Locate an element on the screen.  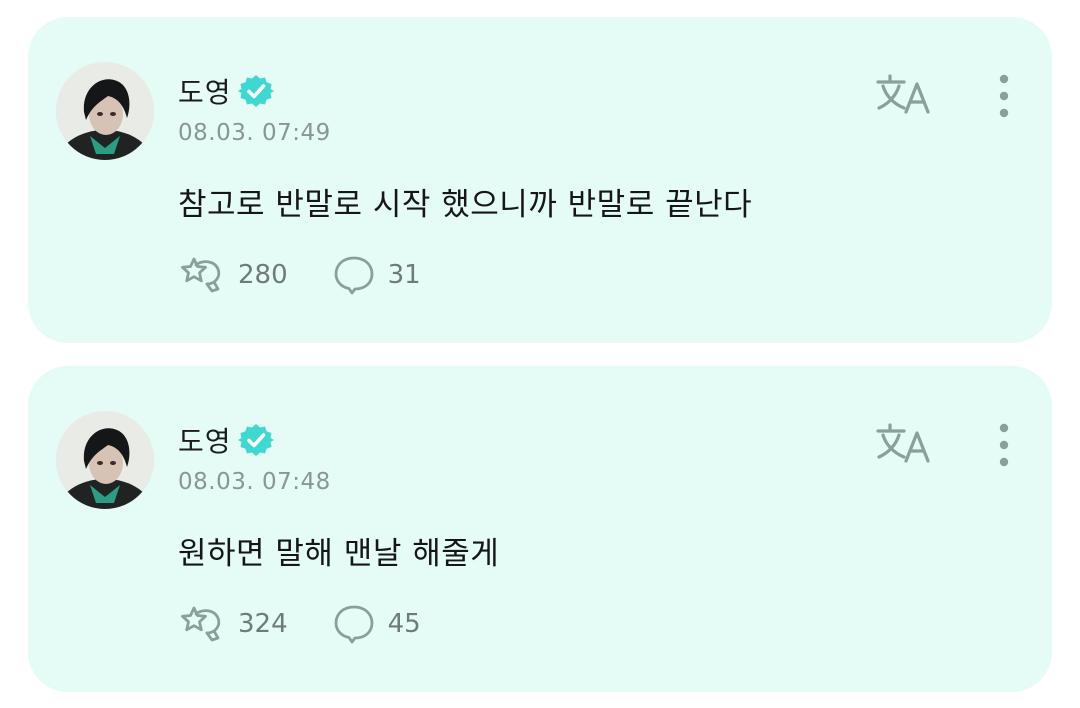
like-count: 324 is located at coordinates (263, 624).